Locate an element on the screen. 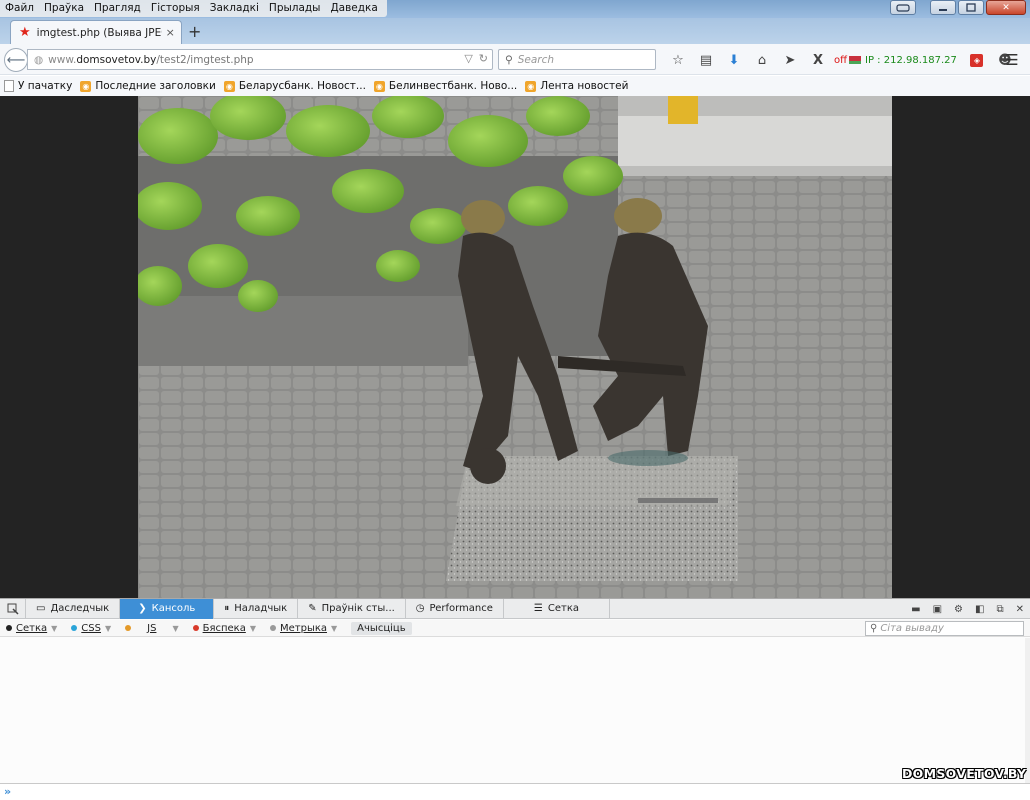  minimize-button is located at coordinates (943, 7).